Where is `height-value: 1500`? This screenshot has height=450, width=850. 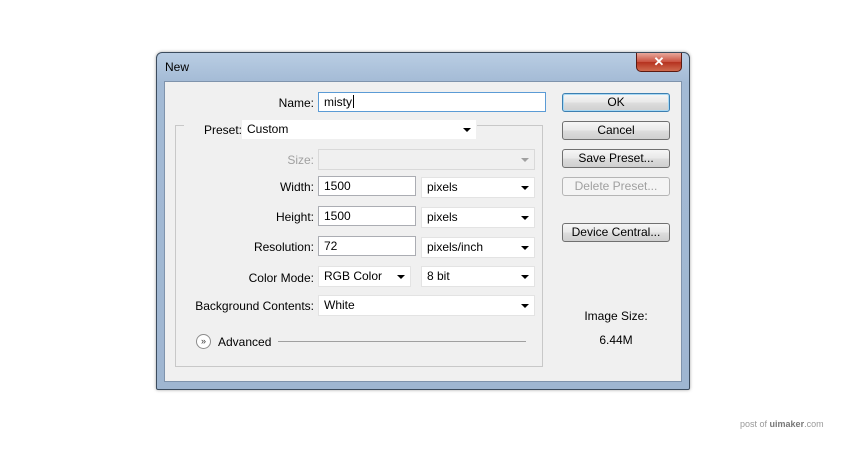
height-value: 1500 is located at coordinates (337, 216).